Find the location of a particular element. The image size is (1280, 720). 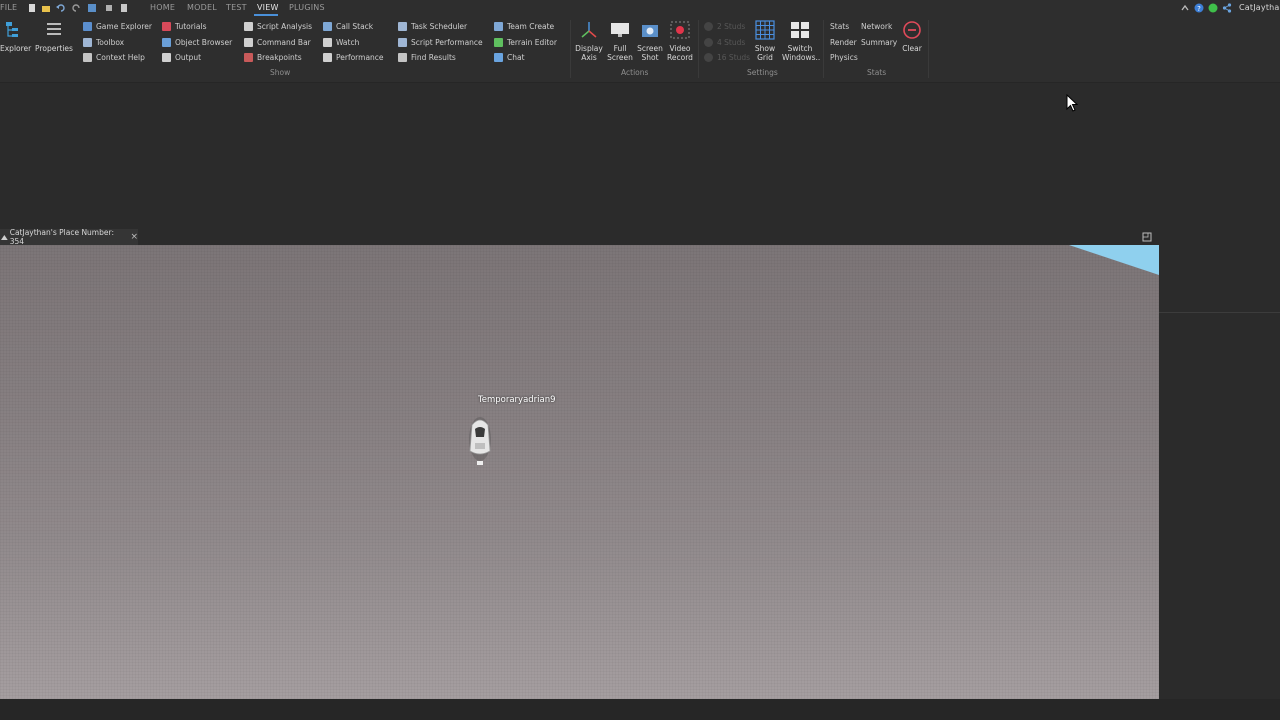

username: CatJaythan is located at coordinates (1259, 7).